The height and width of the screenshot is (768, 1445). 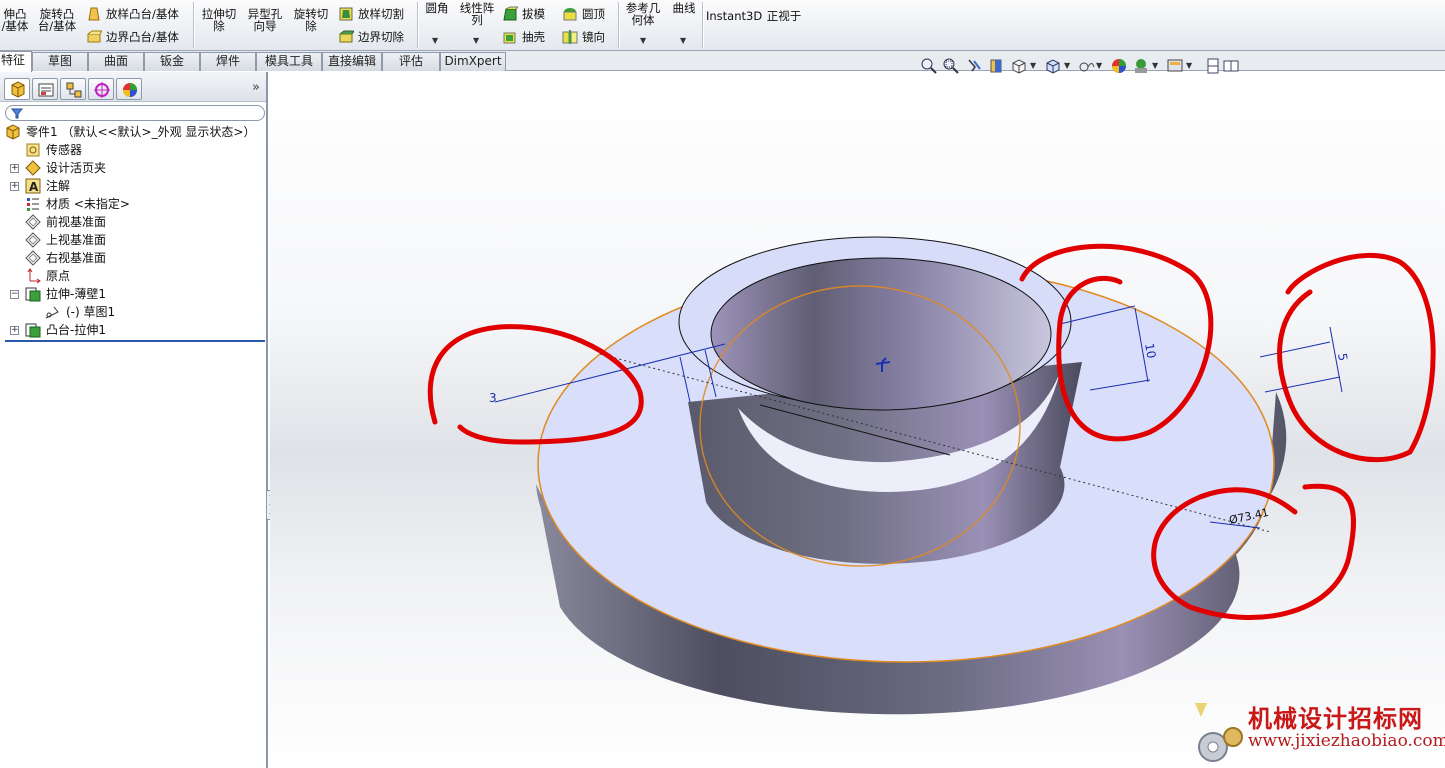 I want to click on boundary-boss-label: 边界凸台/基体, so click(x=142, y=37).